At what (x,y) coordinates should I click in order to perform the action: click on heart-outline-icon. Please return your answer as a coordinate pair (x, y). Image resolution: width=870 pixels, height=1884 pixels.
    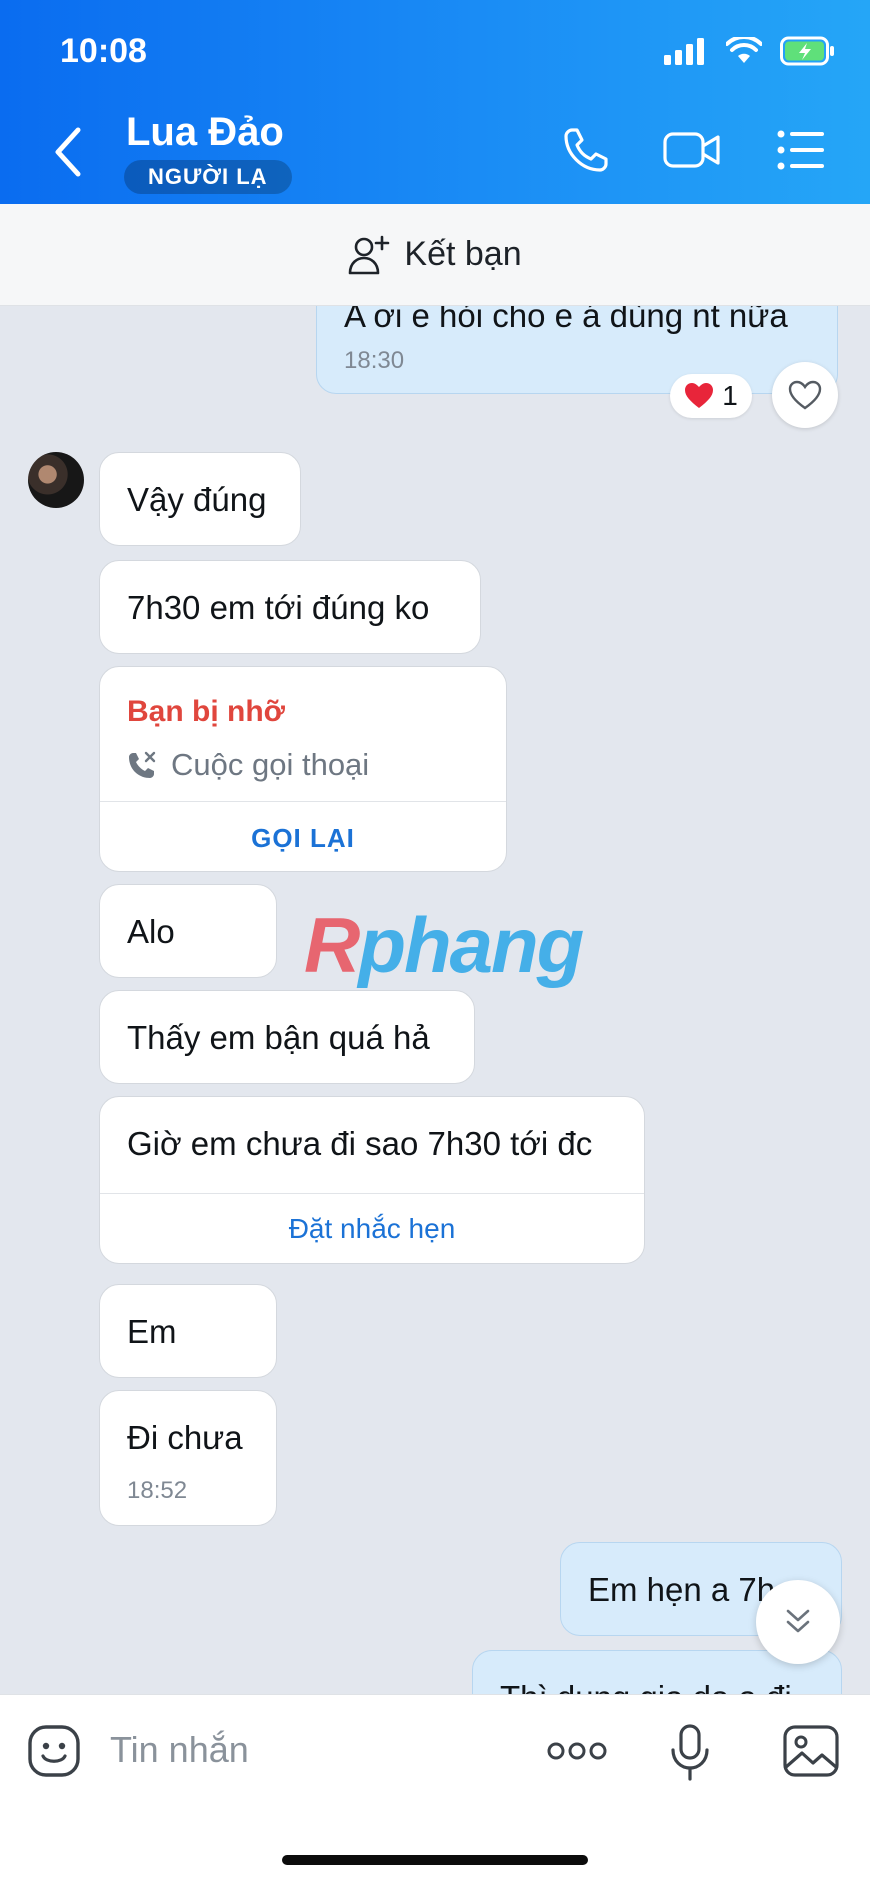
    Looking at the image, I should click on (805, 395).